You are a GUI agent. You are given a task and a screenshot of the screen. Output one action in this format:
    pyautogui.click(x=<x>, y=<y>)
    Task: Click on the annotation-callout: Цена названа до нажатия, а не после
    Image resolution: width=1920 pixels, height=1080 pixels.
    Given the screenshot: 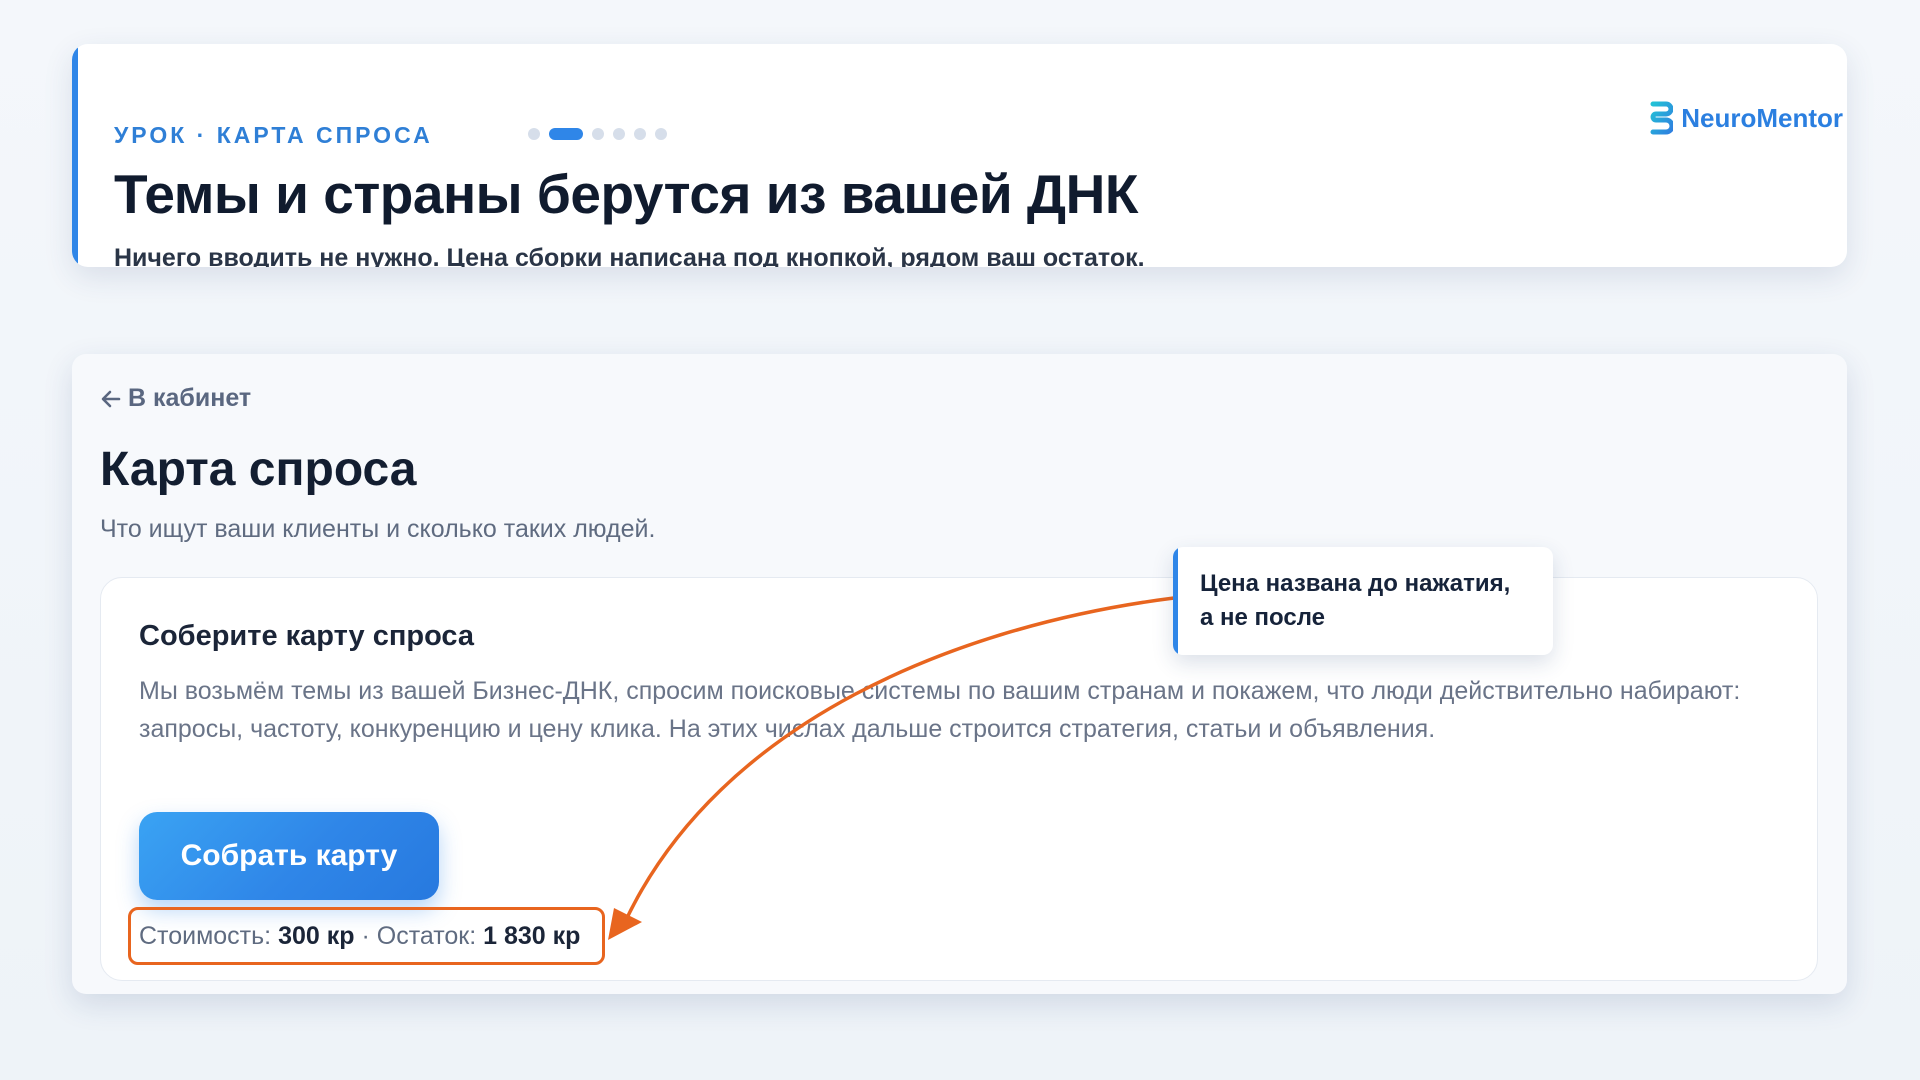 What is the action you would take?
    pyautogui.click(x=1363, y=601)
    